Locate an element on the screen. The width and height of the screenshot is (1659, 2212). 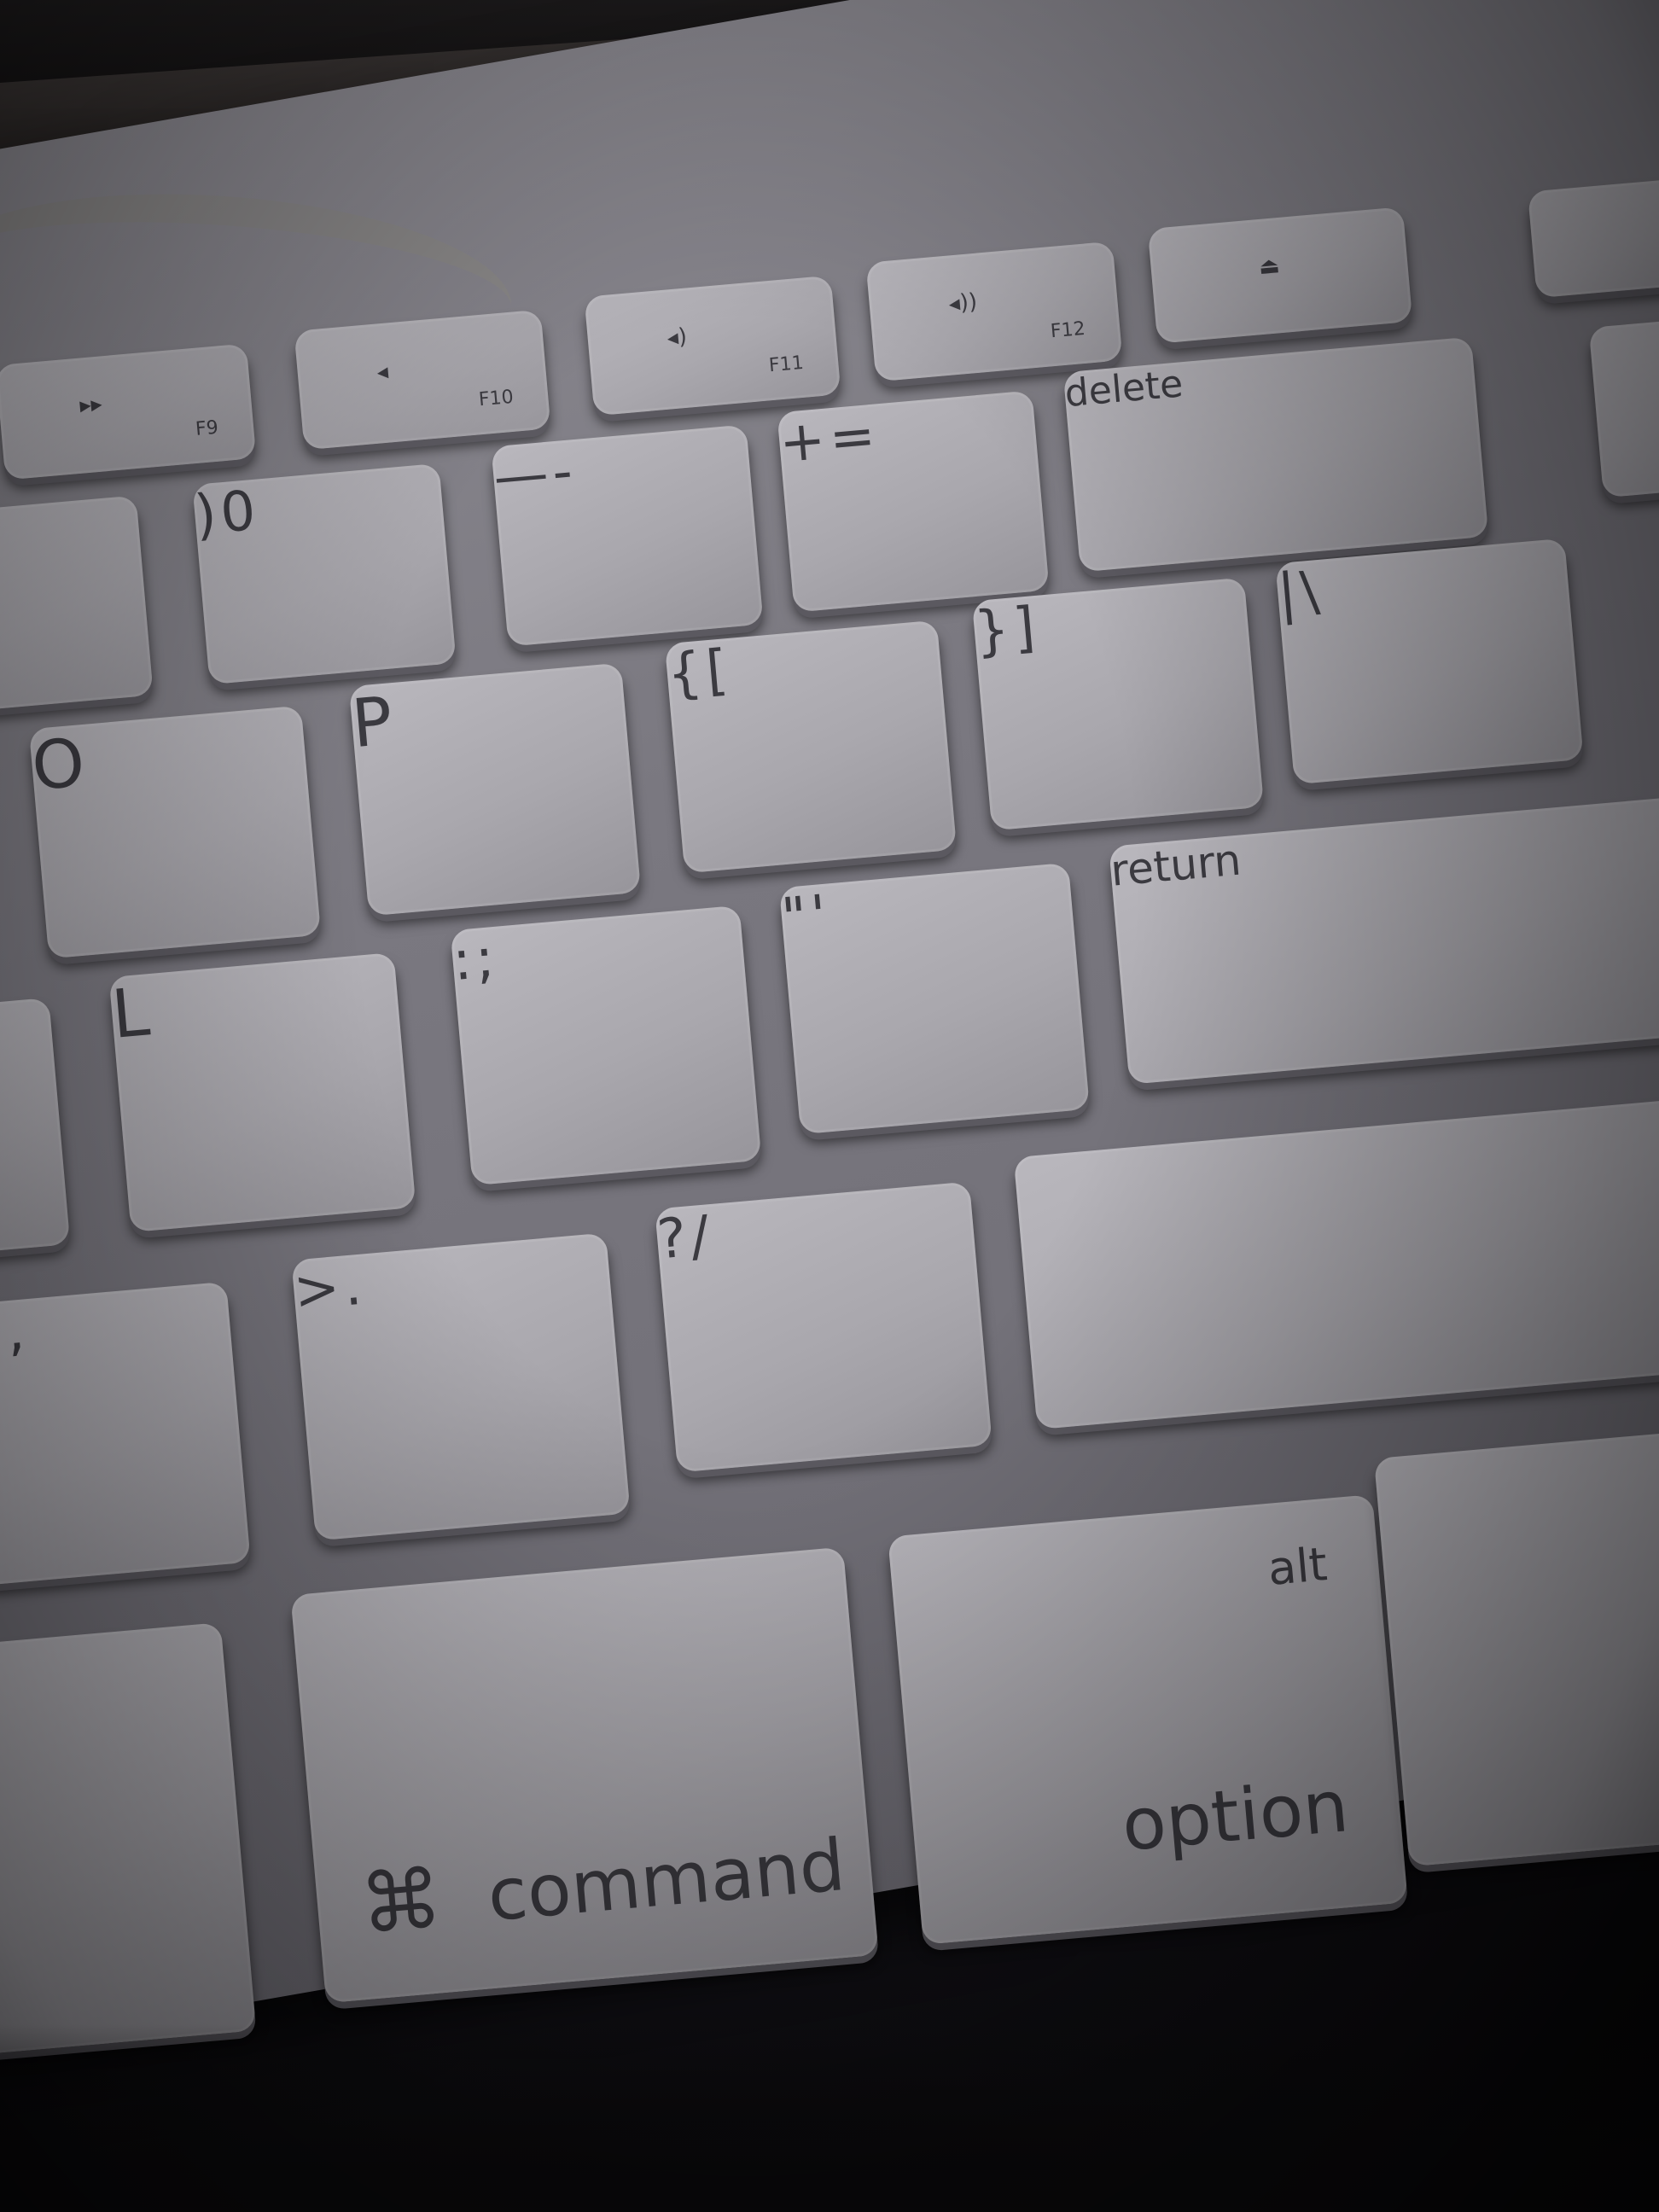
key-equals: + = is located at coordinates (913, 501).